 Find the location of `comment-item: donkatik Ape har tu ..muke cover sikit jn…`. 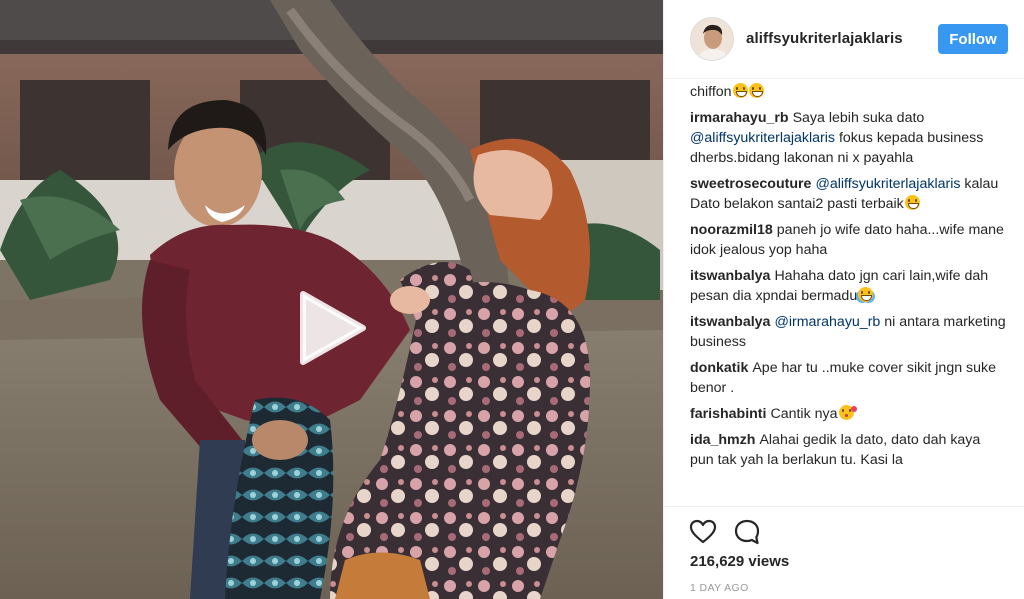

comment-item: donkatik Ape har tu ..muke cover sikit jn… is located at coordinates (848, 378).